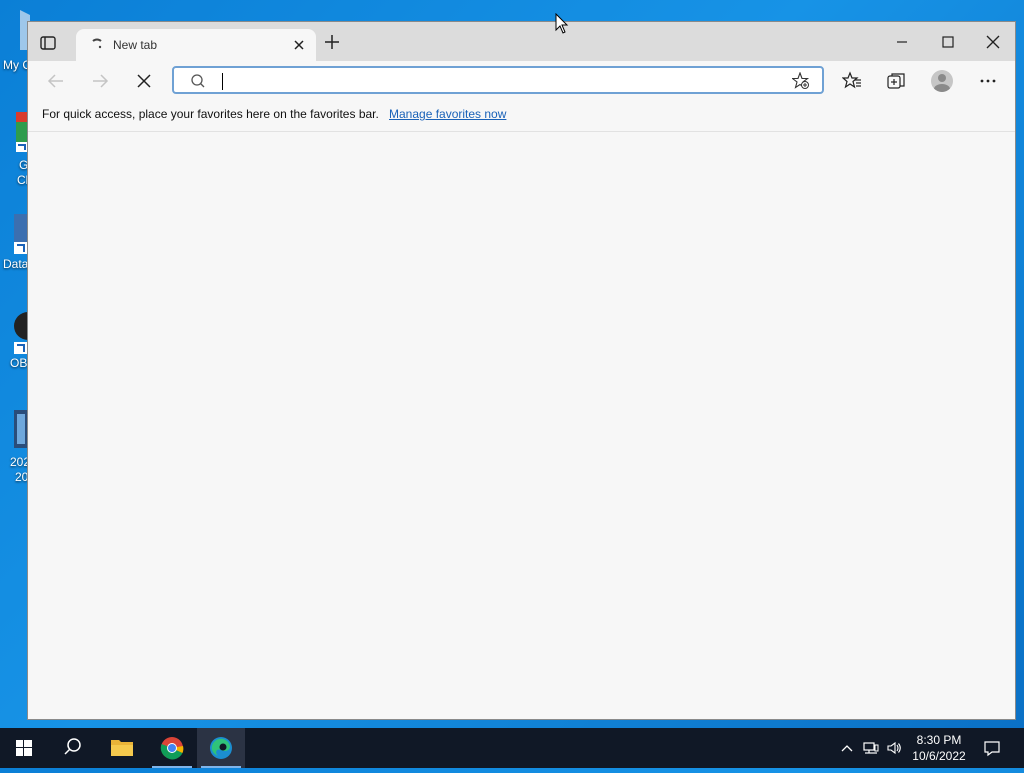 This screenshot has width=1024, height=773. What do you see at coordinates (97, 43) in the screenshot?
I see `loading-spinner-icon` at bounding box center [97, 43].